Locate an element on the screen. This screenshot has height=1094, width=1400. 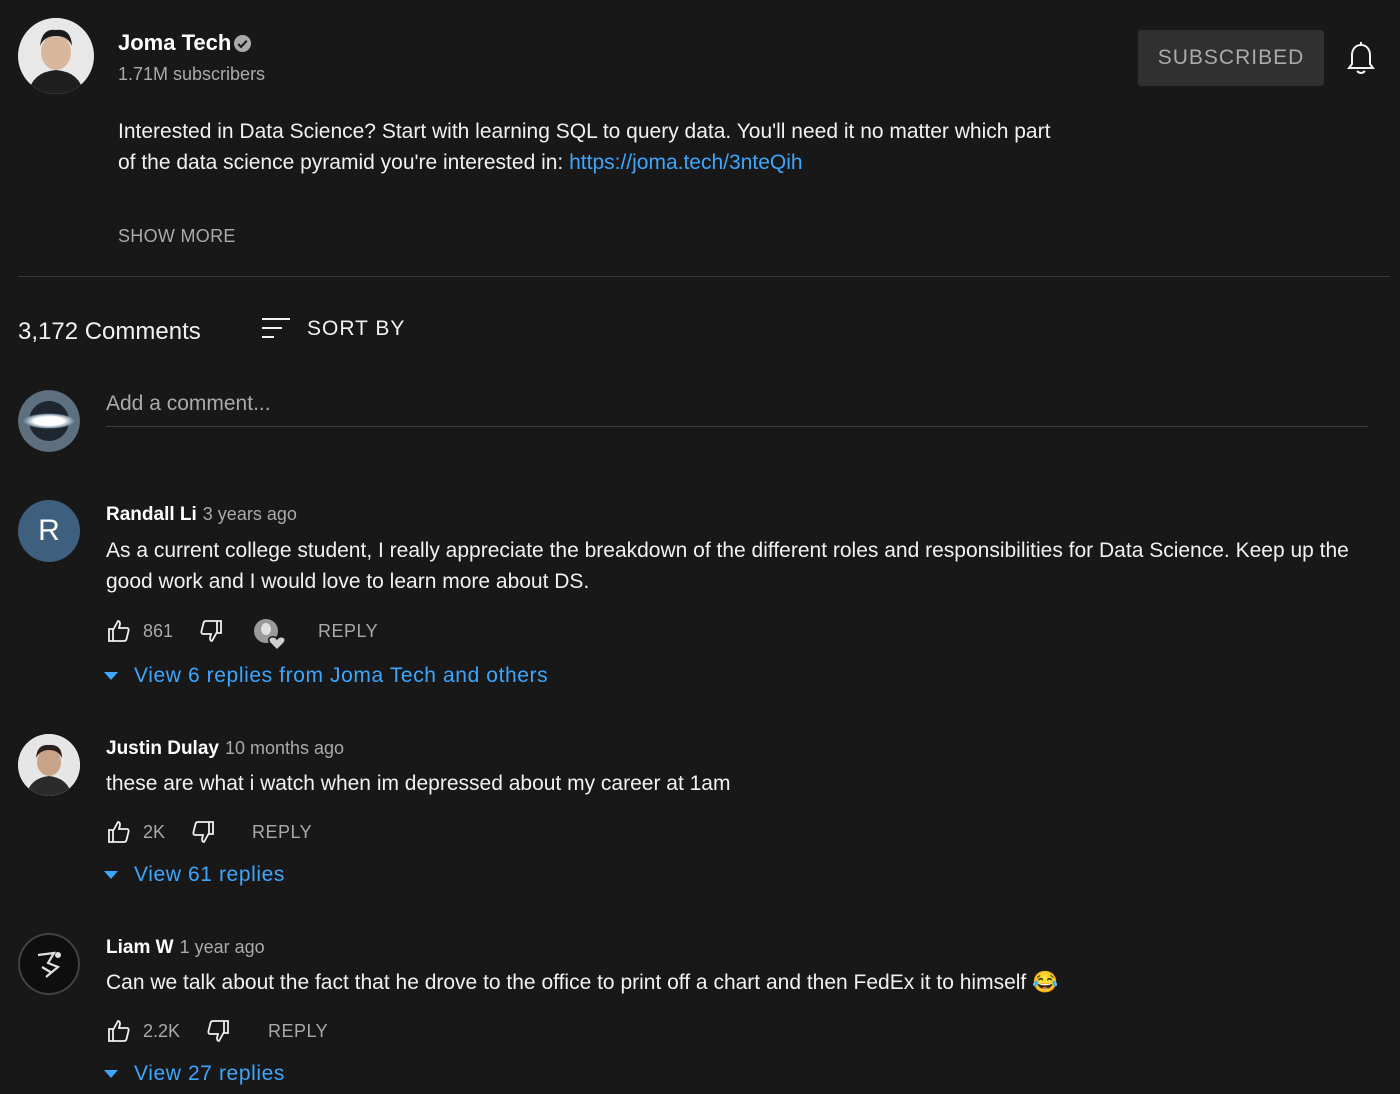
like-count: 2.2K is located at coordinates (162, 1031).